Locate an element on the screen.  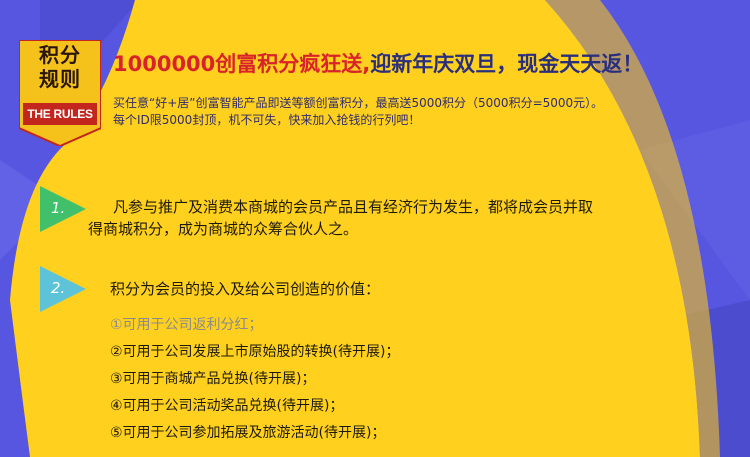
headline: 1000000创富积分疯狂送,迎新年庆双旦，现金天天返！ is located at coordinates (378, 64).